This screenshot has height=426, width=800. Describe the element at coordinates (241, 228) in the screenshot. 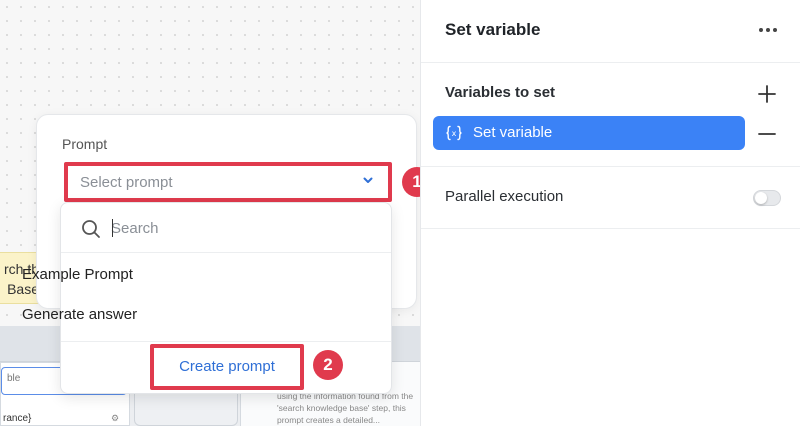

I see `prompt-search-input` at that location.